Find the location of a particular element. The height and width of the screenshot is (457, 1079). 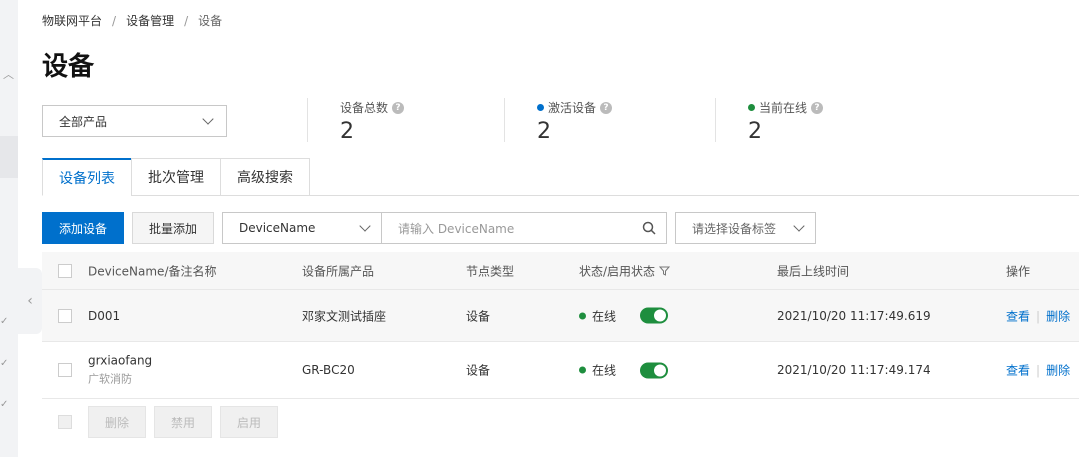

left-sidebar: ︿ ✓ ✓ ✓ is located at coordinates (9, 228).